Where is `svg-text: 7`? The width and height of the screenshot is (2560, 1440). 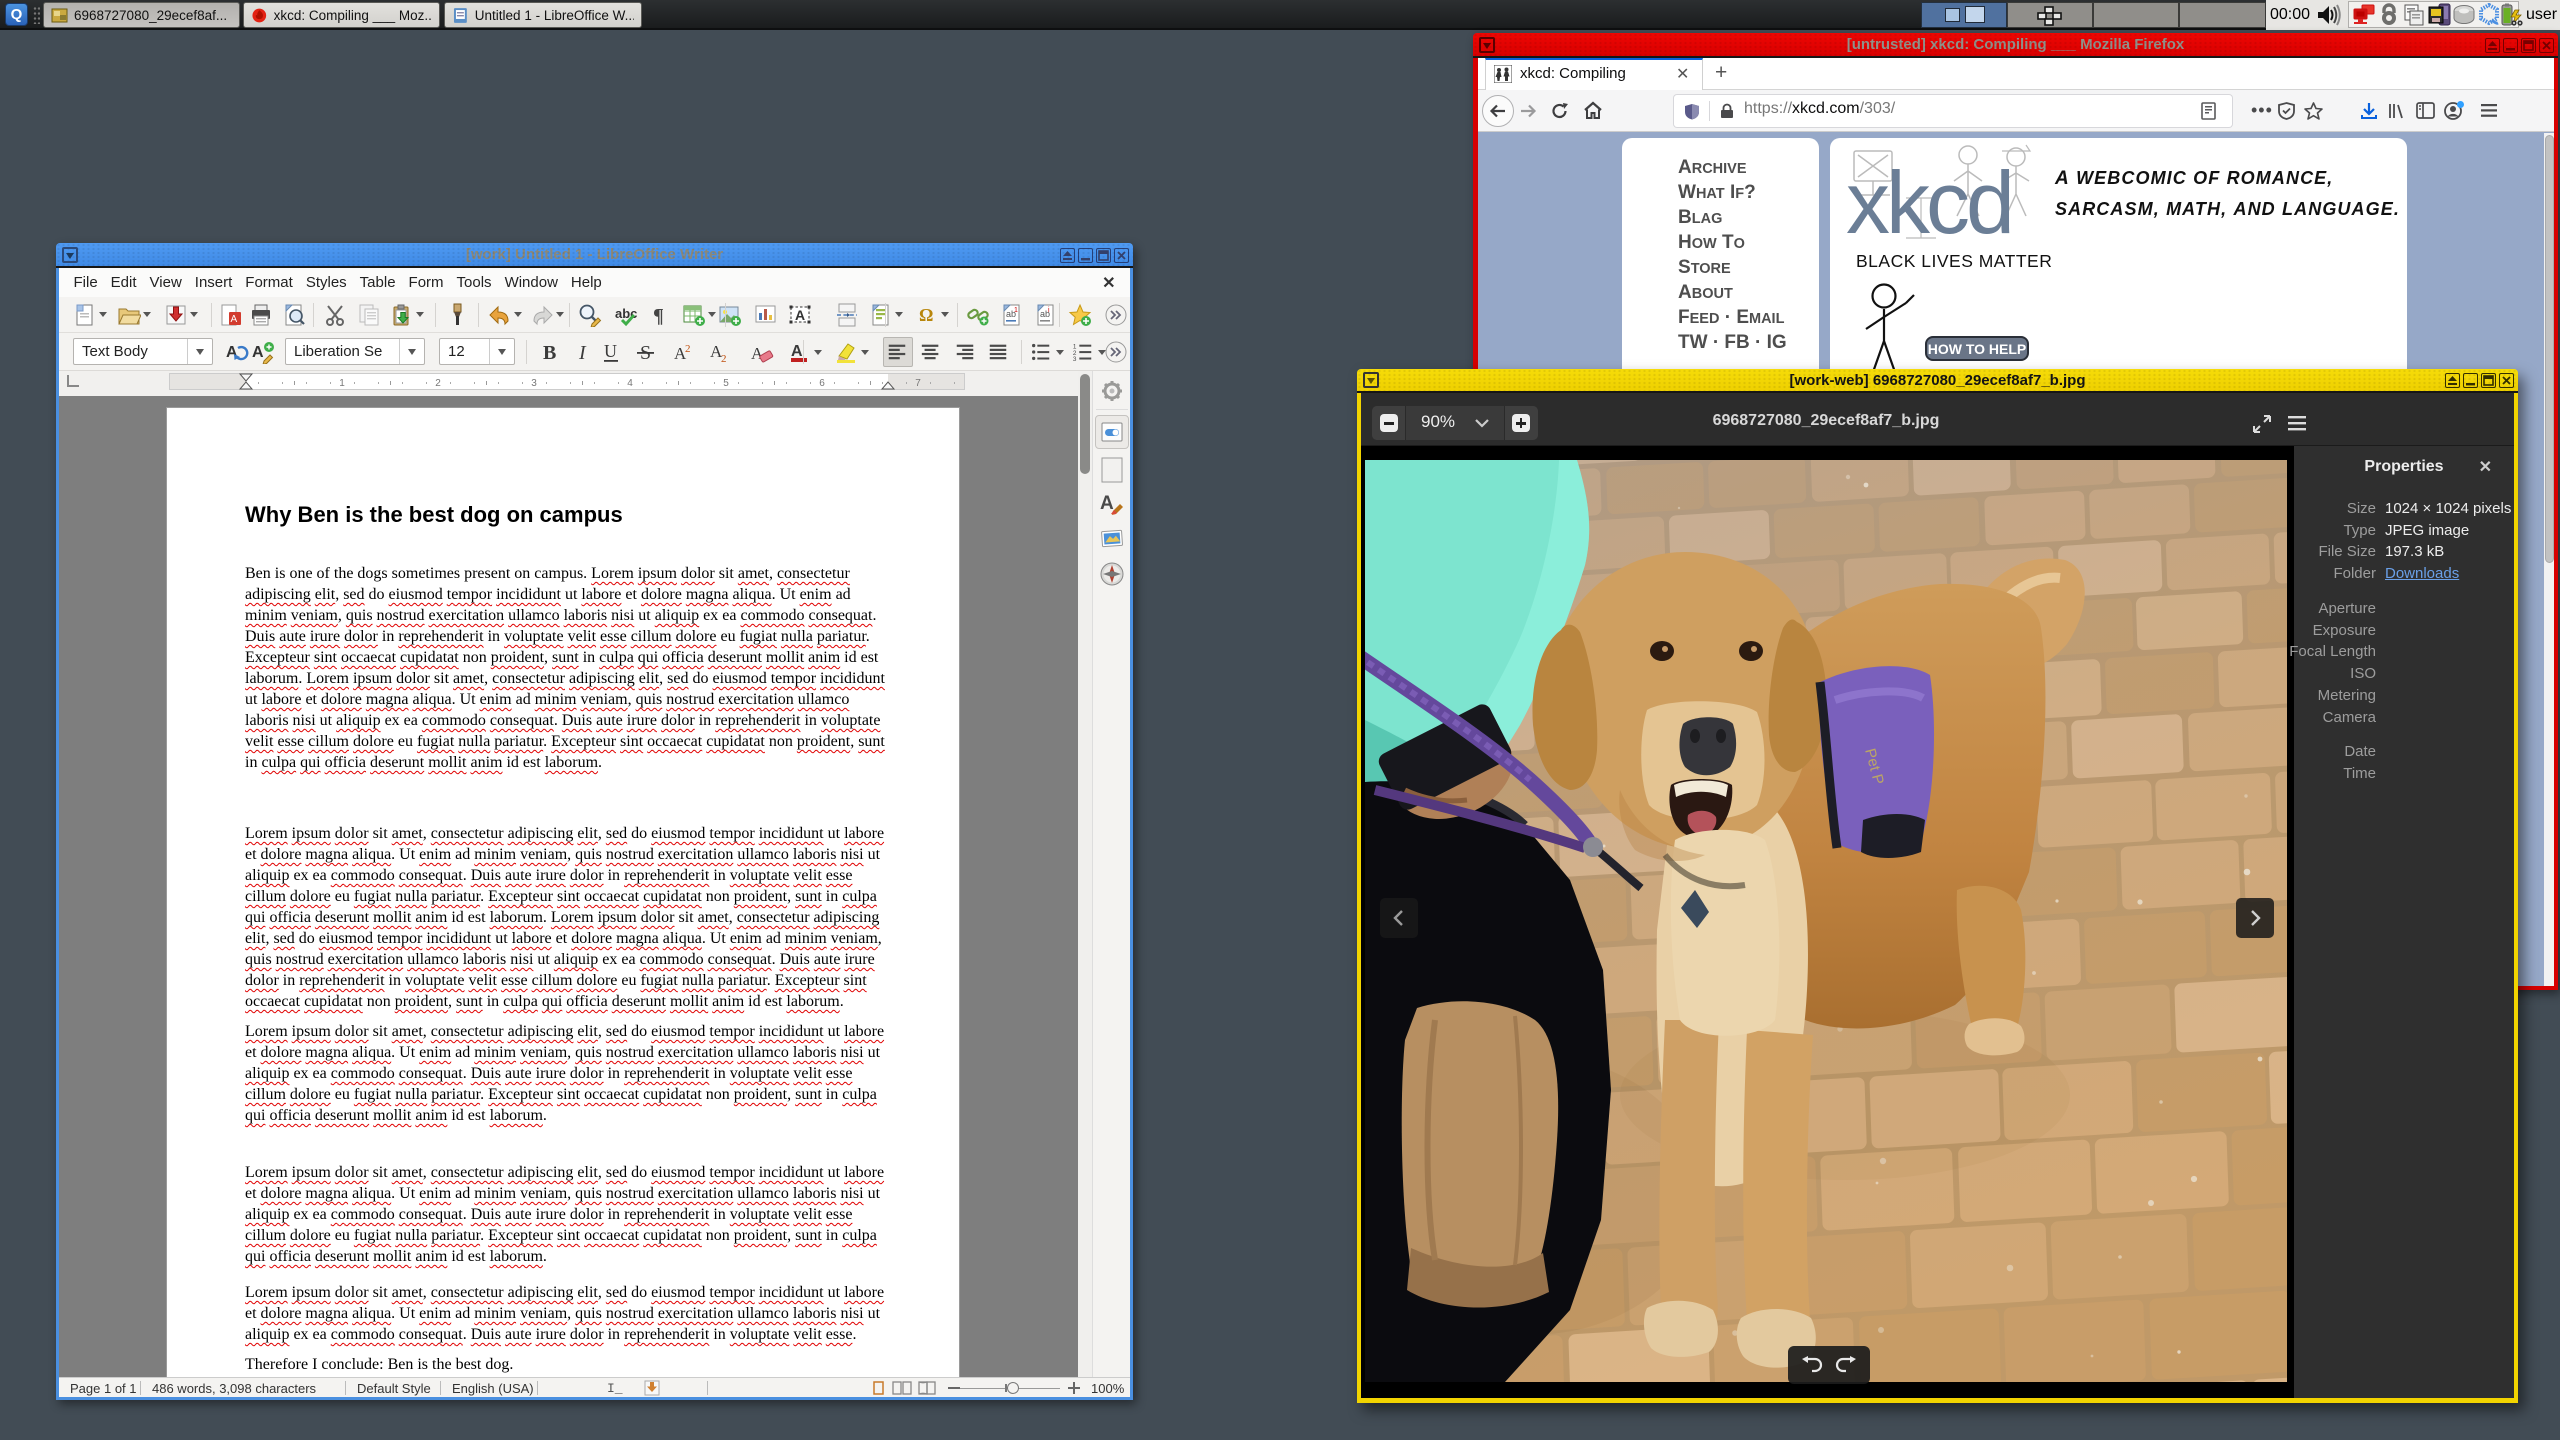 svg-text: 7 is located at coordinates (918, 383).